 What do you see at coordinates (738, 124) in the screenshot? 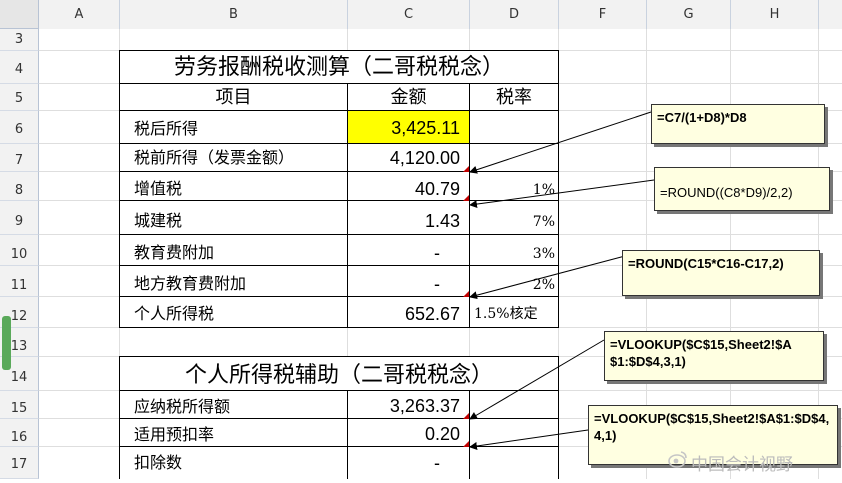
I see `comment-note: =C7/(1+D8)*D8` at bounding box center [738, 124].